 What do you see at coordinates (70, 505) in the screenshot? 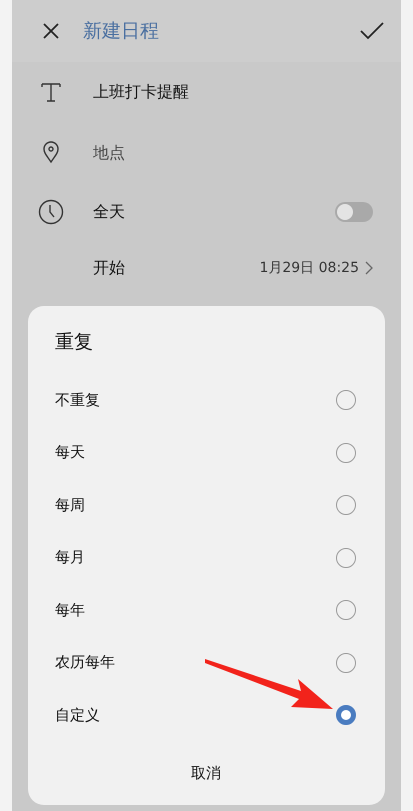
I see `option-label: 每周` at bounding box center [70, 505].